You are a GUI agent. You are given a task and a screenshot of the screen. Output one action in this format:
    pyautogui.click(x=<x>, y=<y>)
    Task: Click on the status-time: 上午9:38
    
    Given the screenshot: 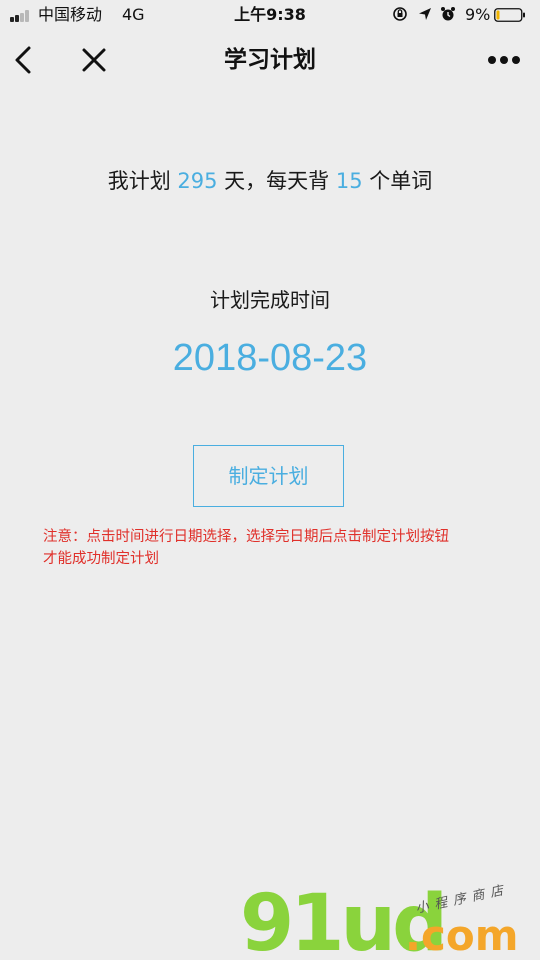 What is the action you would take?
    pyautogui.click(x=270, y=14)
    